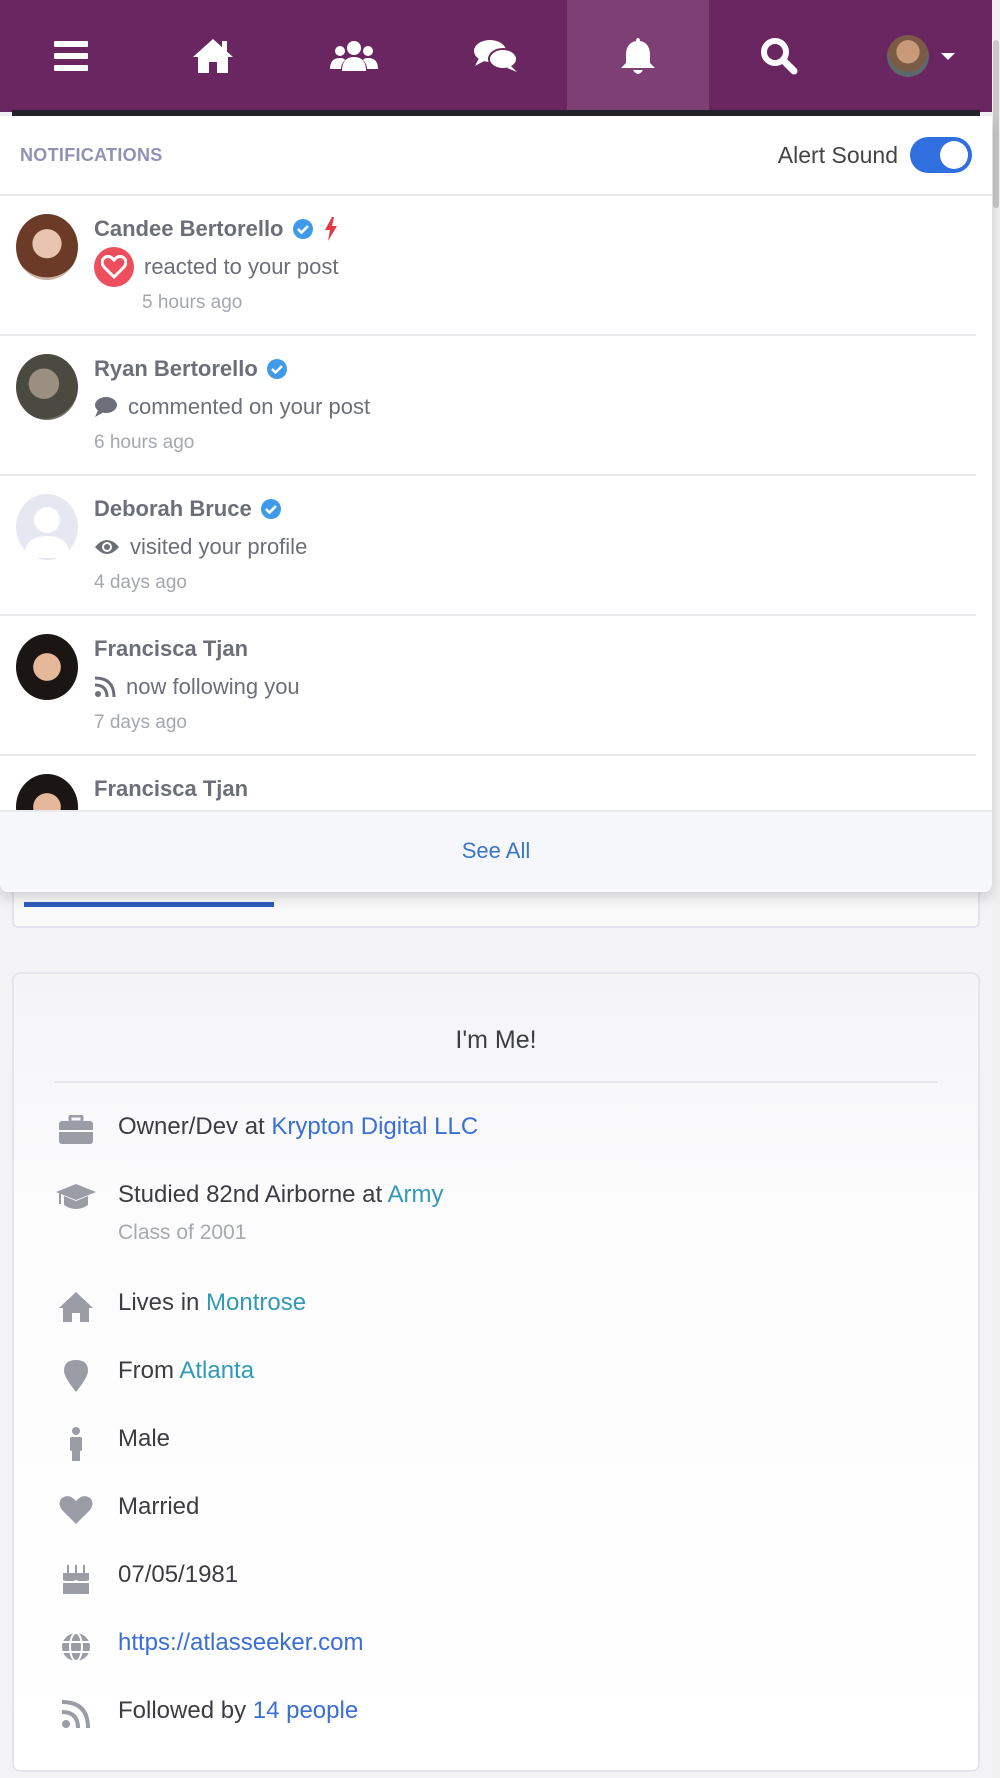 The image size is (1000, 1778). What do you see at coordinates (253, 1194) in the screenshot?
I see `about-education-prefix: Studied 82nd Airborne at` at bounding box center [253, 1194].